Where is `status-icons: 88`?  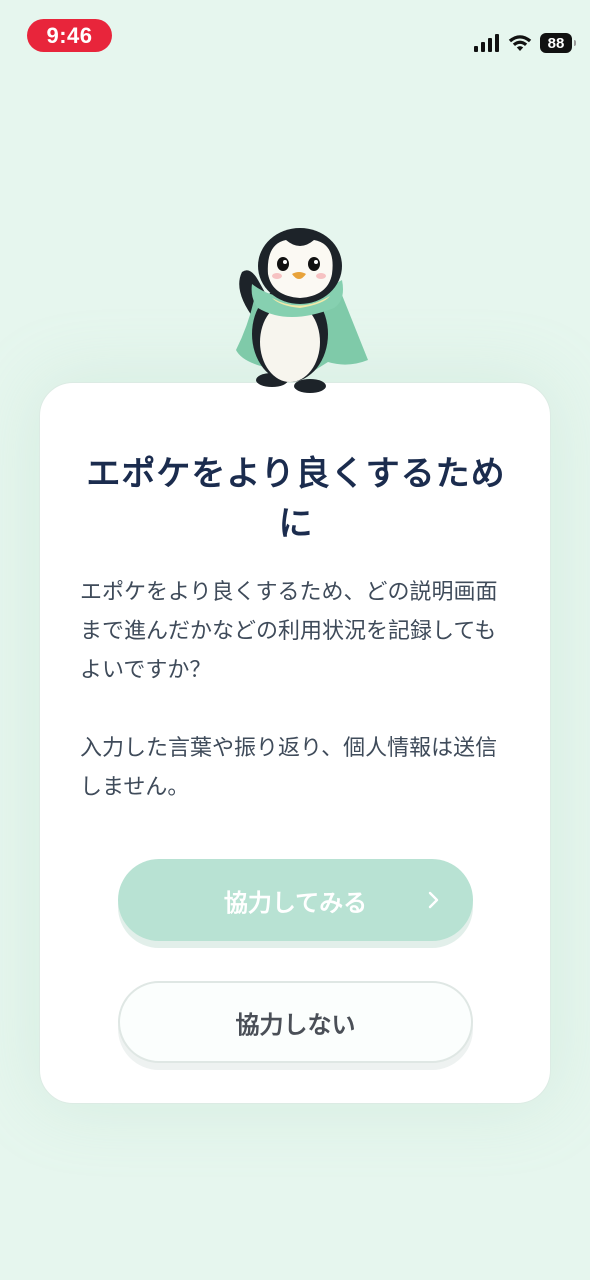 status-icons: 88 is located at coordinates (525, 43).